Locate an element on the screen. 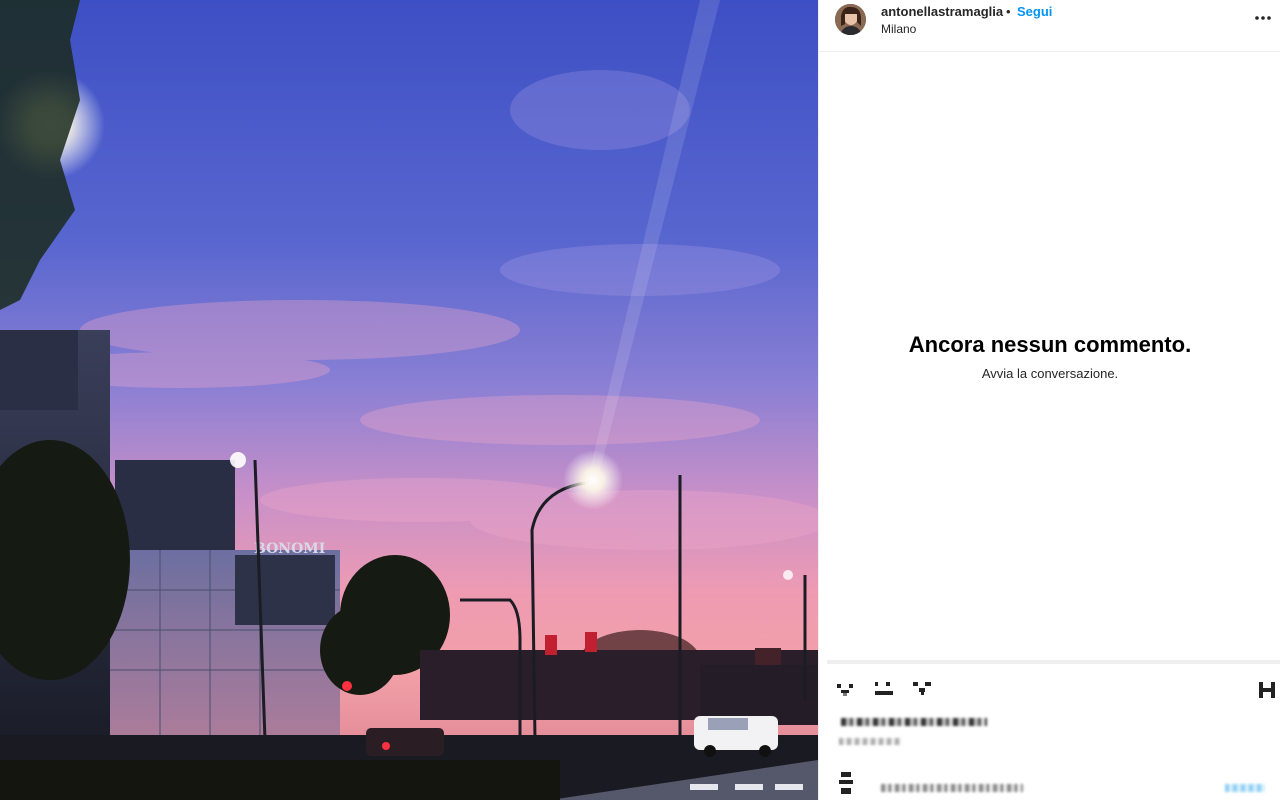  action-bar is located at coordinates (1049, 689).